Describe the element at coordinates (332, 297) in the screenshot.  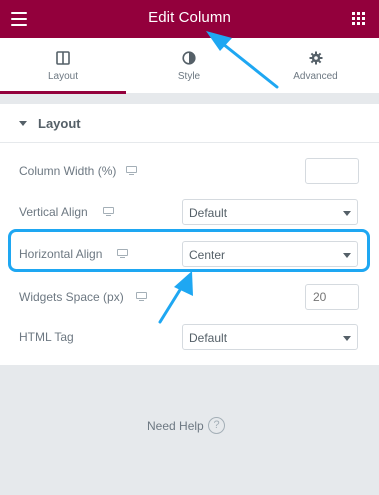
I see `widgets-space-input` at that location.